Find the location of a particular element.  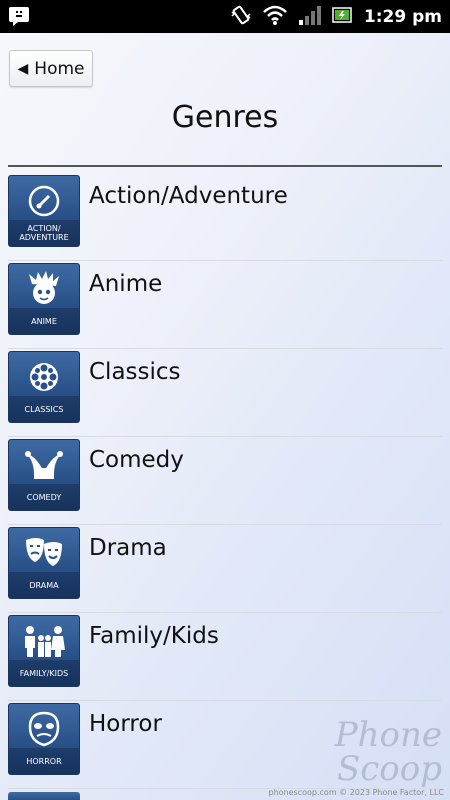

genre-label: Classics is located at coordinates (135, 372).